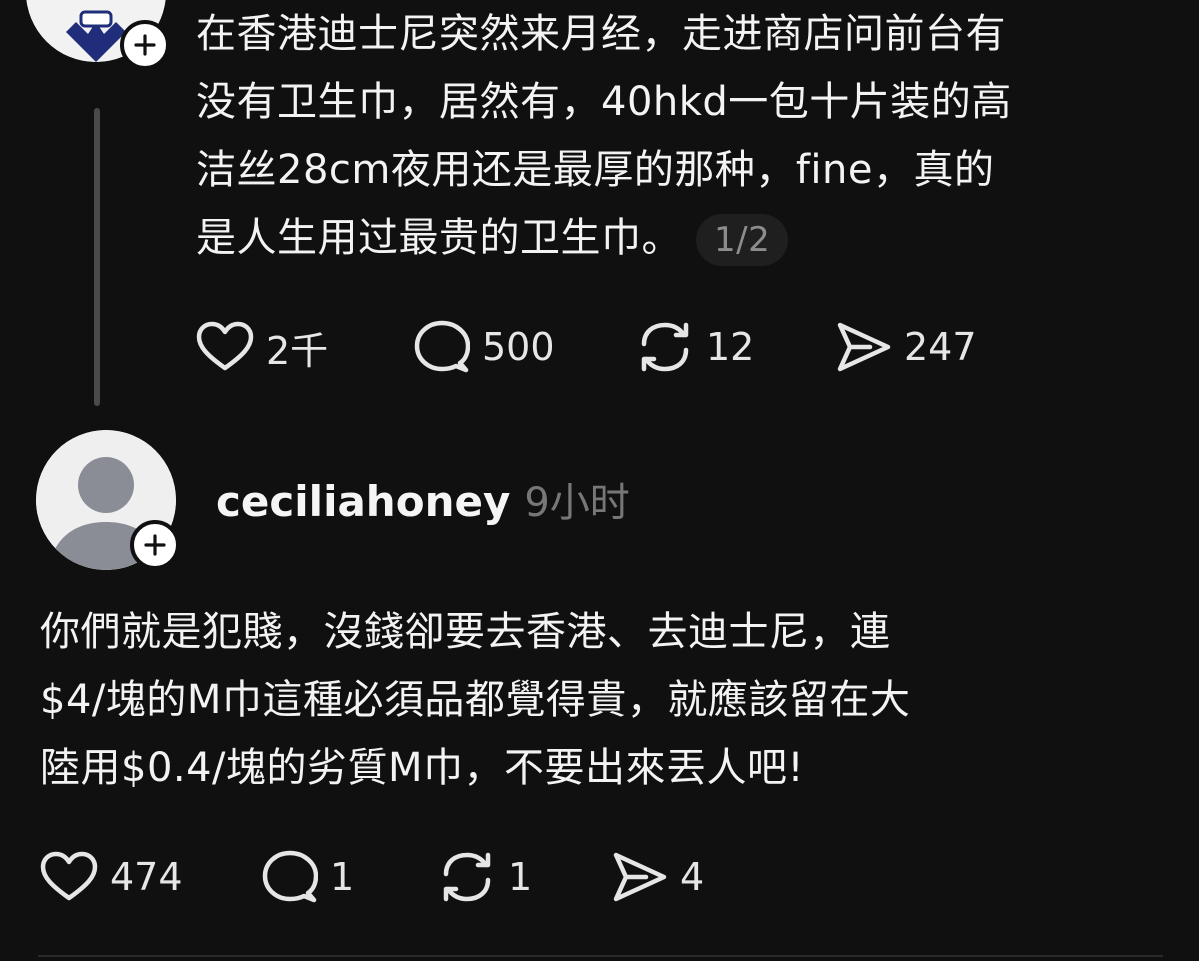 This screenshot has height=961, width=1199. Describe the element at coordinates (595, 170) in the screenshot. I see `post-text-line: 洁丝28cm夜用还是最厚的那种，fine，真的` at that location.